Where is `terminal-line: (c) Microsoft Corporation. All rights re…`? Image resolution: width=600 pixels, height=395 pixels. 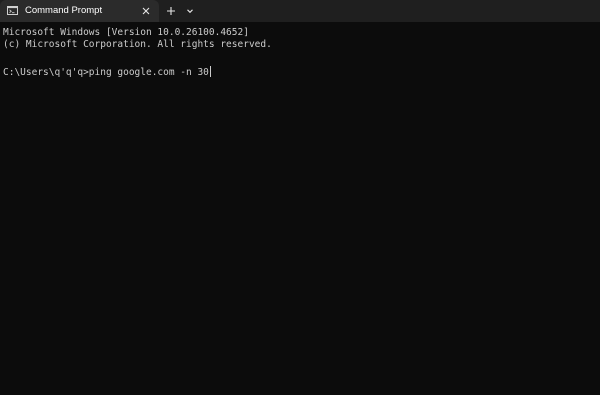 terminal-line: (c) Microsoft Corporation. All rights re… is located at coordinates (137, 44).